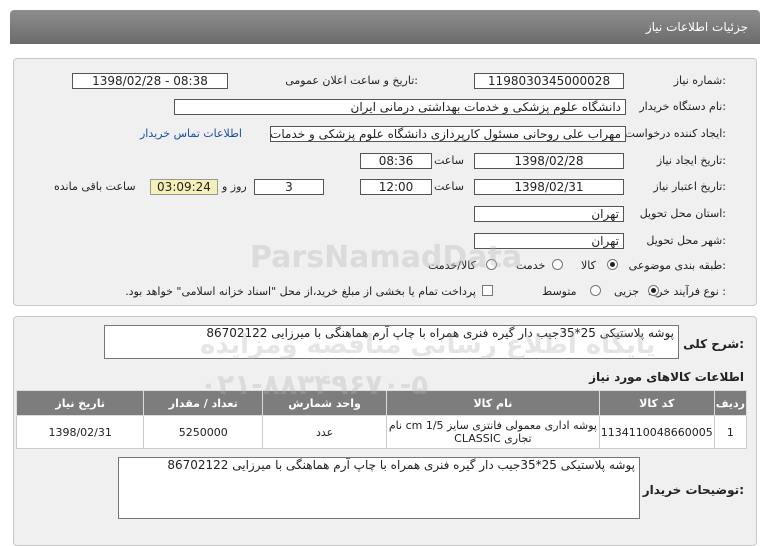 The width and height of the screenshot is (770, 546). What do you see at coordinates (549, 241) in the screenshot?
I see `city-field: تهران` at bounding box center [549, 241].